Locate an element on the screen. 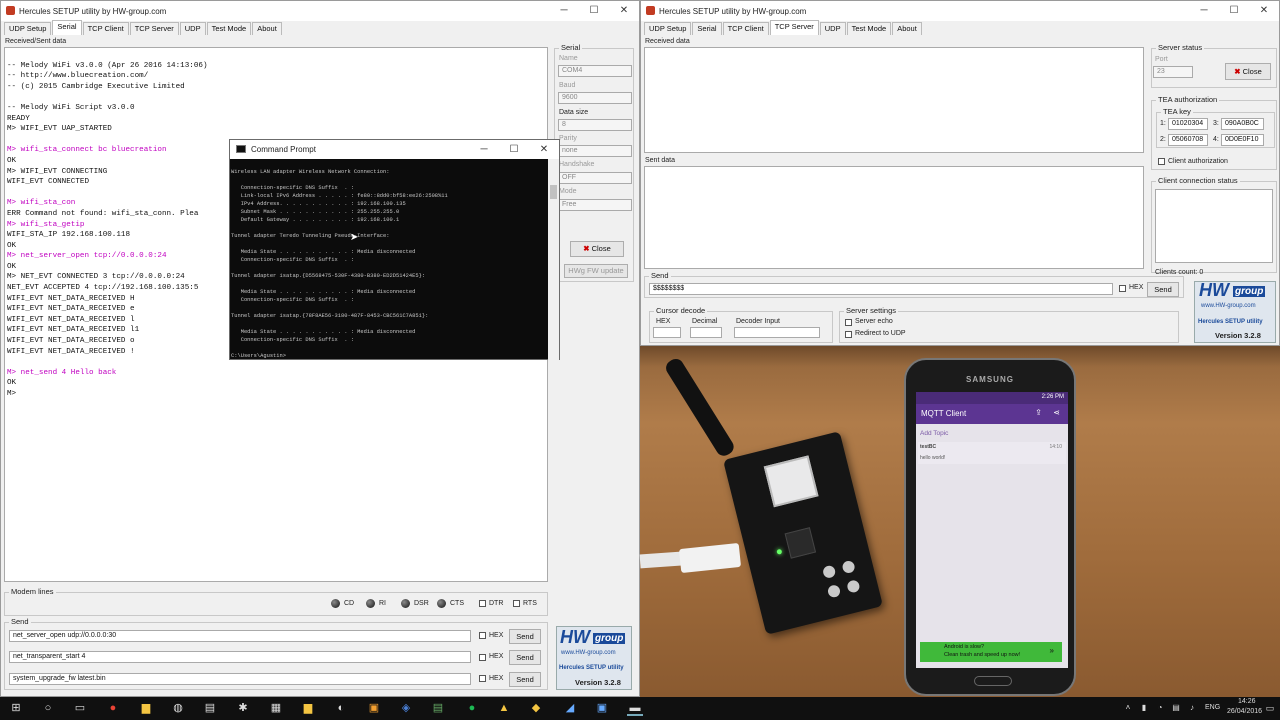 This screenshot has height=720, width=1280. cursor-hex-field is located at coordinates (667, 332).